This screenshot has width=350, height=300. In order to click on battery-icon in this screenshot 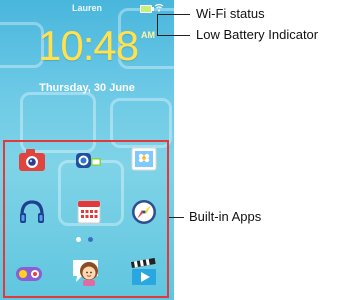, I will do `click(147, 9)`.